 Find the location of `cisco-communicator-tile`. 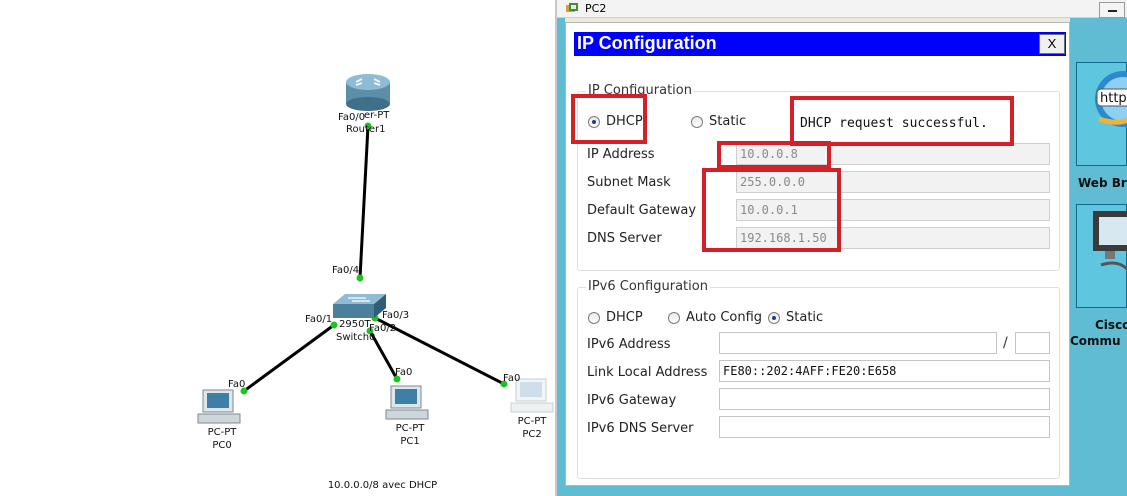

cisco-communicator-tile is located at coordinates (1101, 256).